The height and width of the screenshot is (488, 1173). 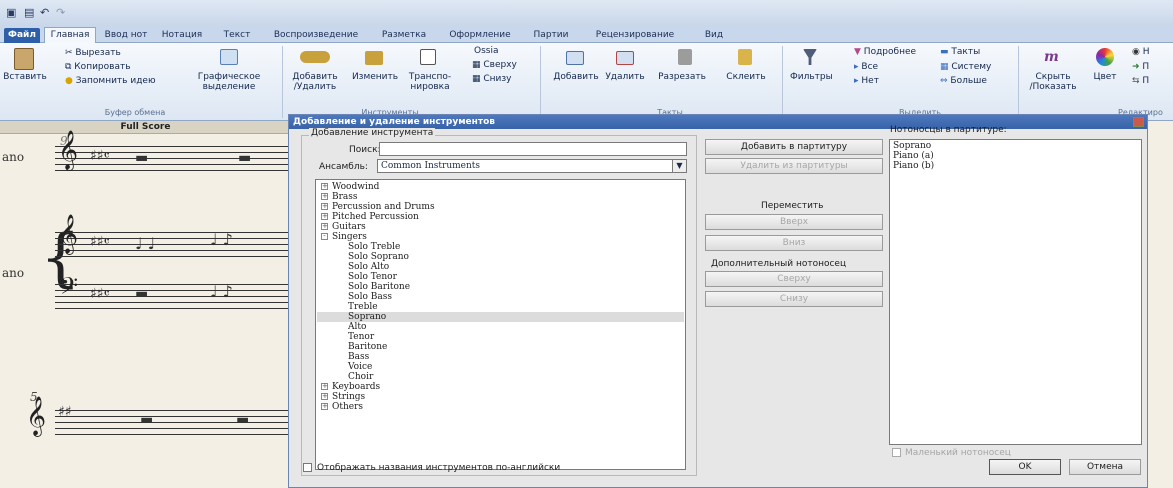 I want to click on select-none-button: ▸ Нет, so click(x=866, y=81).